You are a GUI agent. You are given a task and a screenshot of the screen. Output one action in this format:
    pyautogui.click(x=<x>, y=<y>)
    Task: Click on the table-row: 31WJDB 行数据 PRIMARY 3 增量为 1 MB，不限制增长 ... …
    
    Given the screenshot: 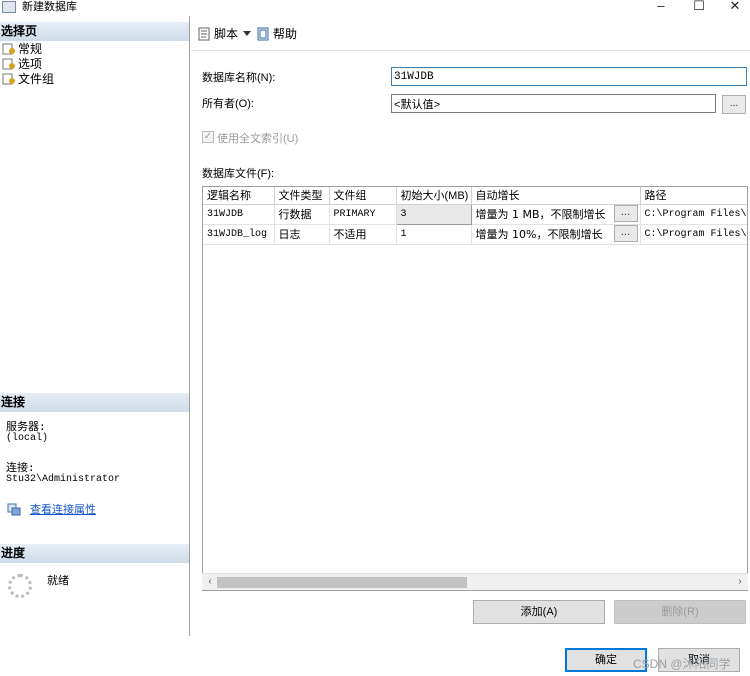 What is the action you would take?
    pyautogui.click(x=475, y=214)
    